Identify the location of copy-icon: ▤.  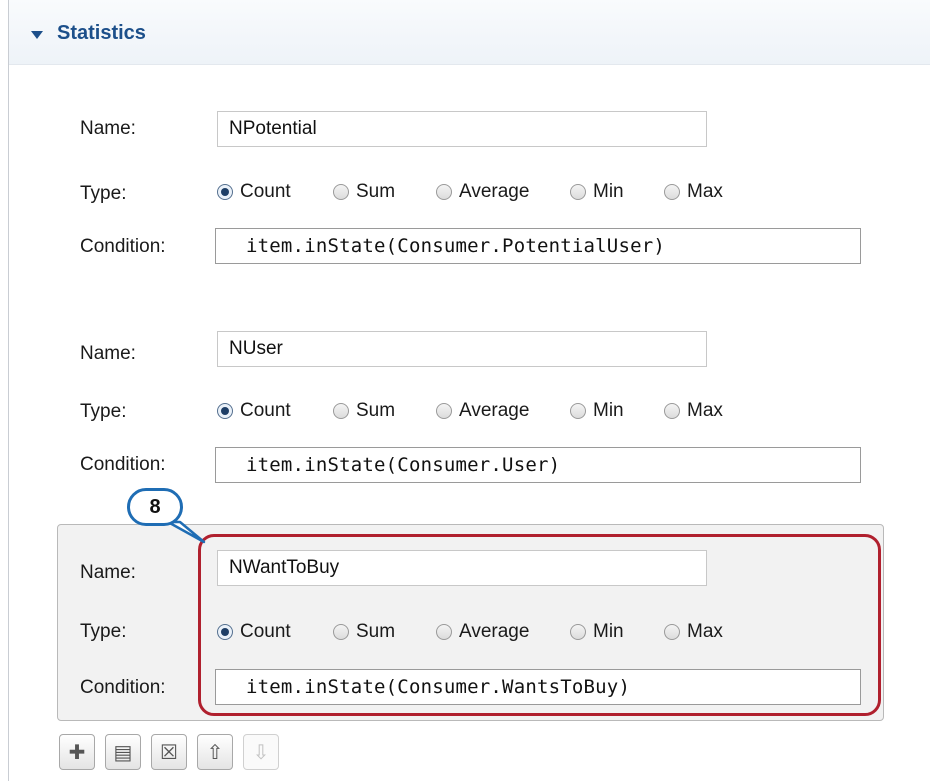
(123, 752).